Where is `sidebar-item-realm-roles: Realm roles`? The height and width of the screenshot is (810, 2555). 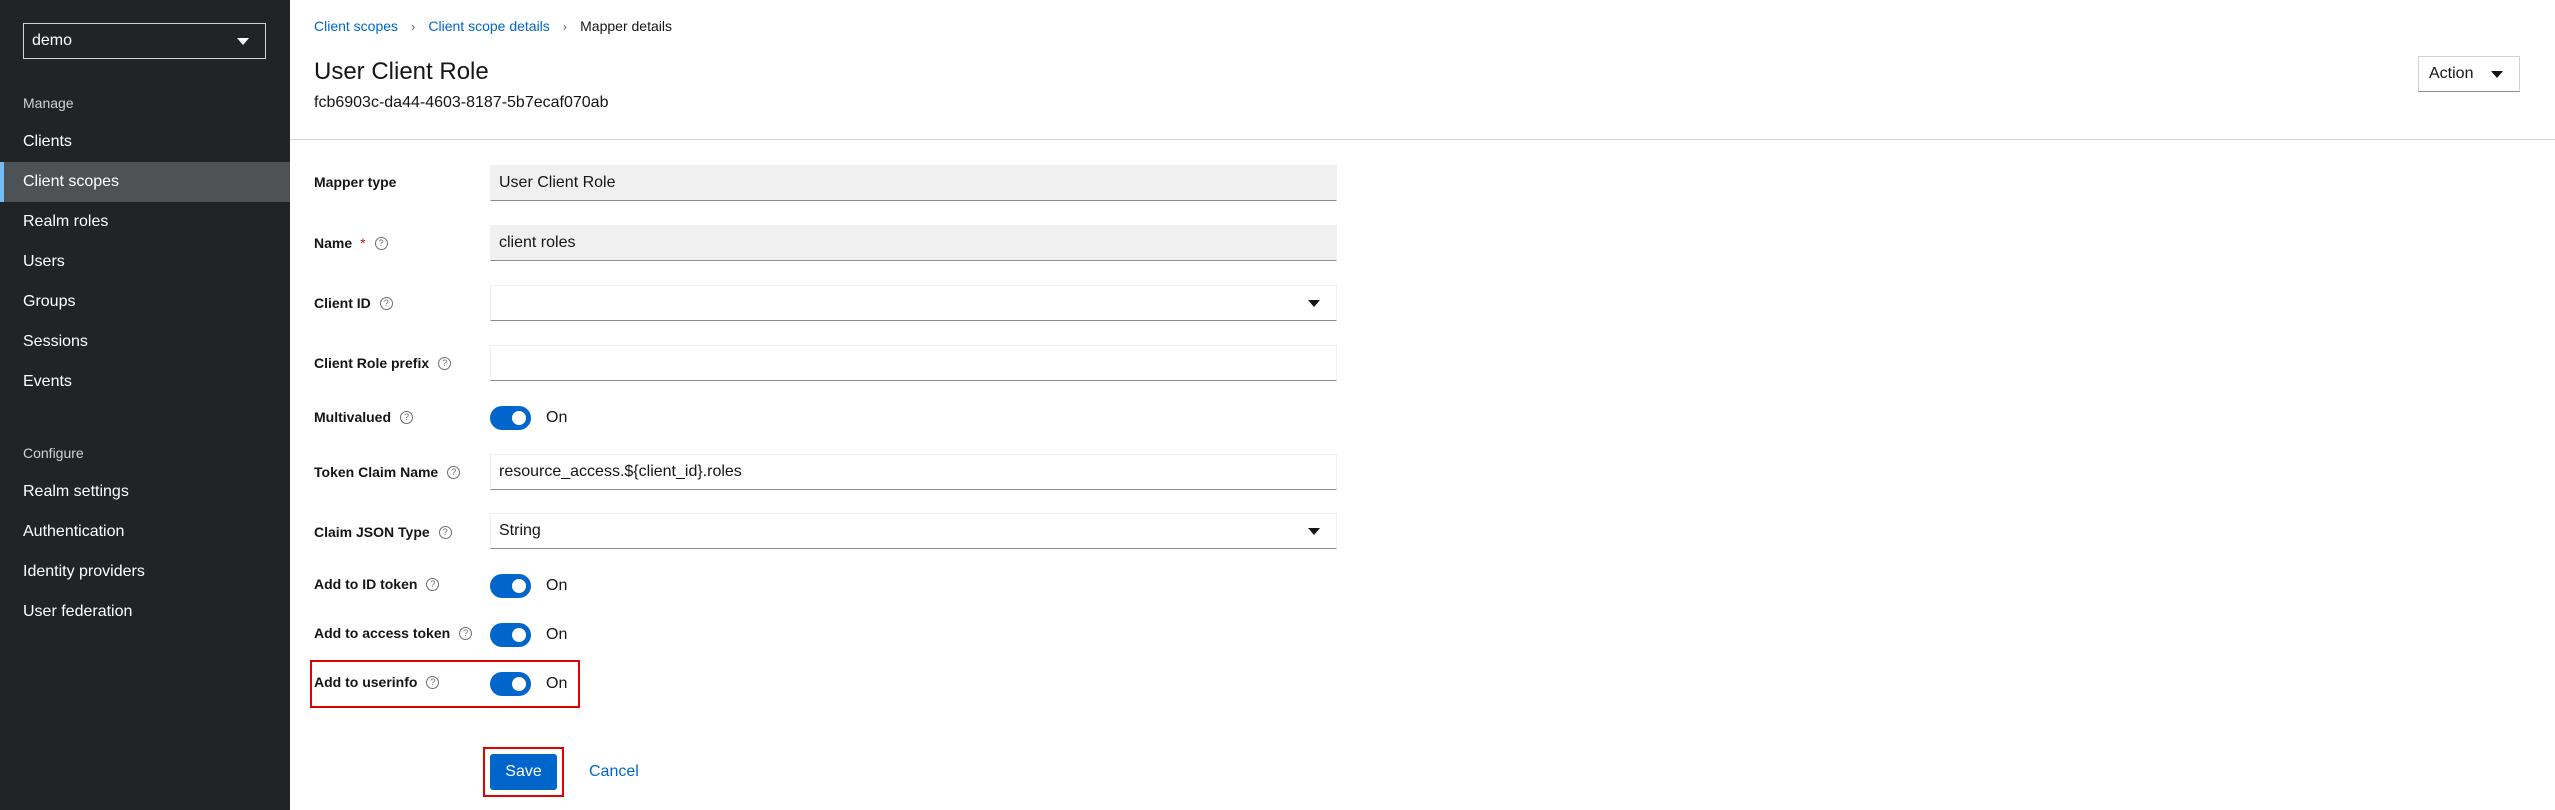
sidebar-item-realm-roles: Realm roles is located at coordinates (145, 222).